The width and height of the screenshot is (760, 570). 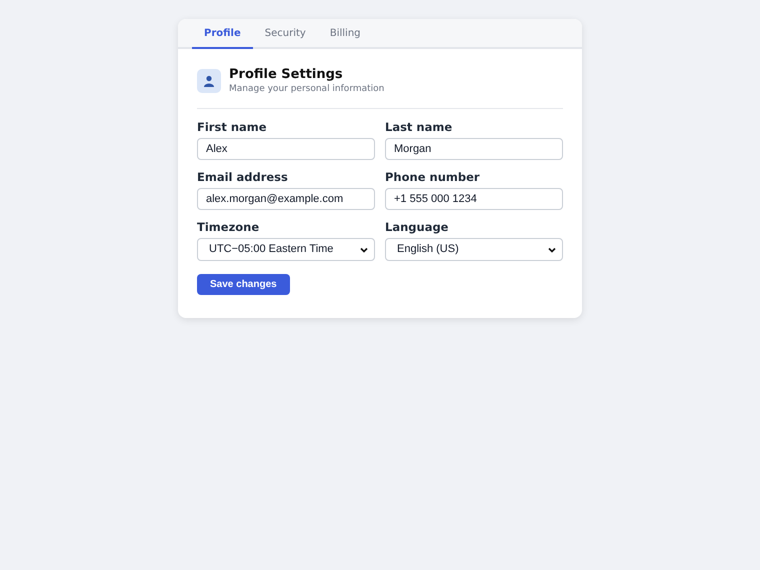 What do you see at coordinates (285, 34) in the screenshot?
I see `tab: Security` at bounding box center [285, 34].